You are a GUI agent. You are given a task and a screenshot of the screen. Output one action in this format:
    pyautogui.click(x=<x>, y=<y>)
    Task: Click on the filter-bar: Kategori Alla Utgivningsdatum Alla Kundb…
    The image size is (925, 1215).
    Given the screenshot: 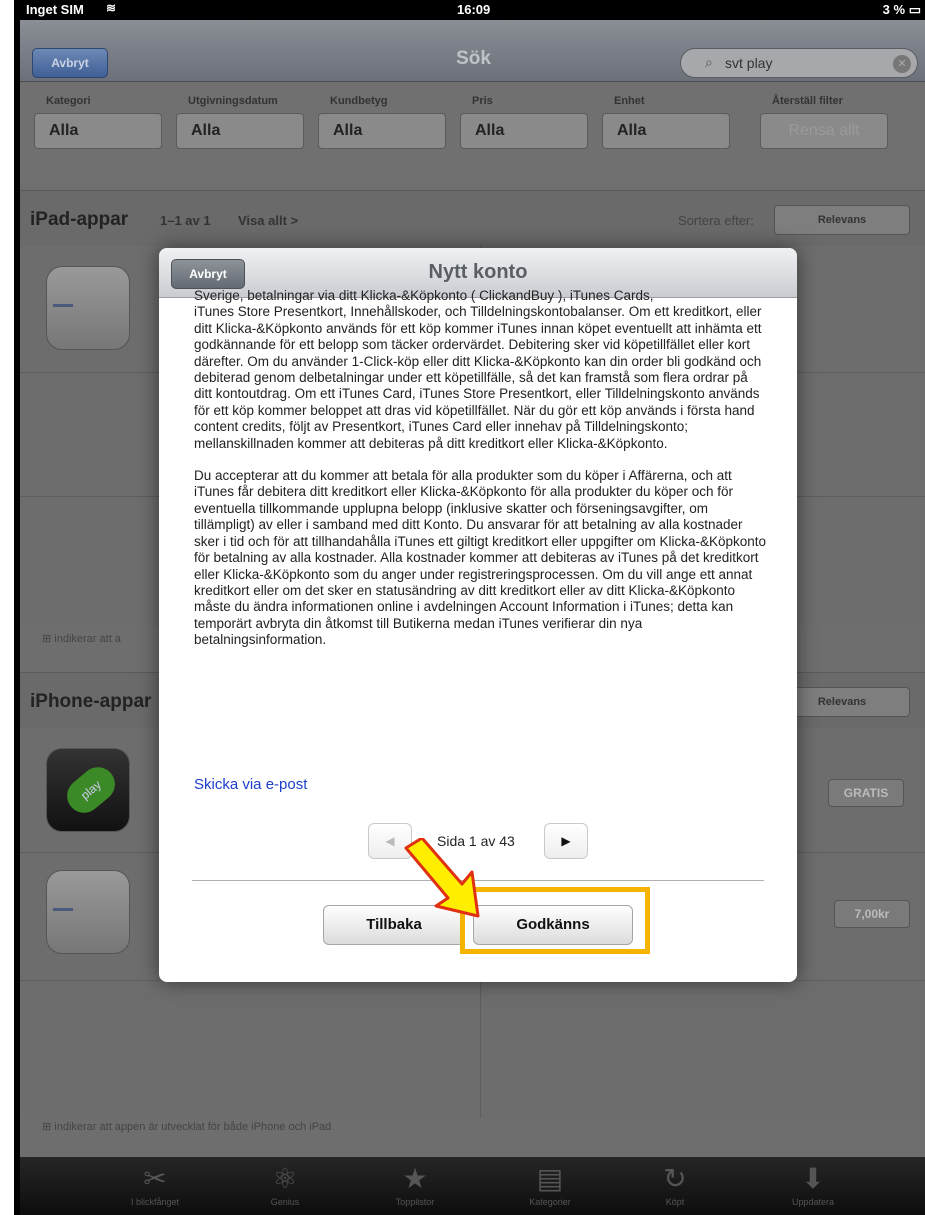 What is the action you would take?
    pyautogui.click(x=472, y=133)
    